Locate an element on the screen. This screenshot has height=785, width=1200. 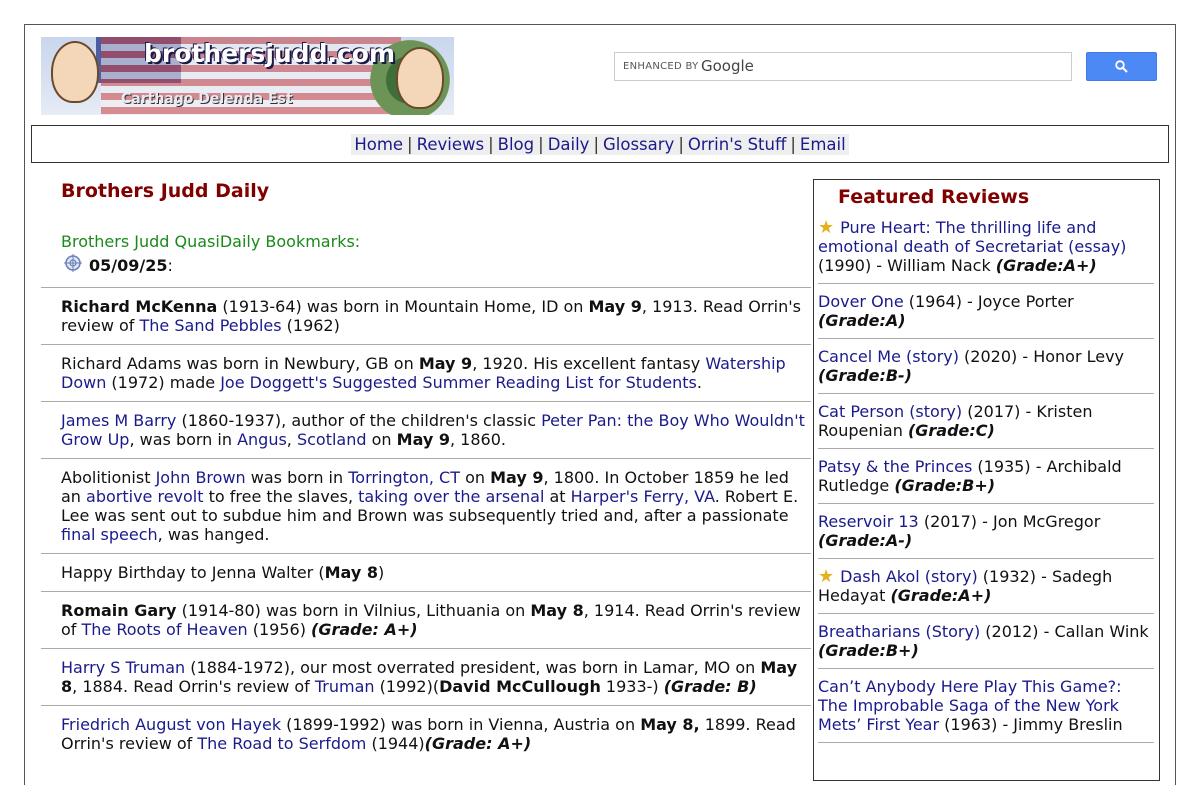
featured-review-link: Reservoir 13 is located at coordinates (868, 521).